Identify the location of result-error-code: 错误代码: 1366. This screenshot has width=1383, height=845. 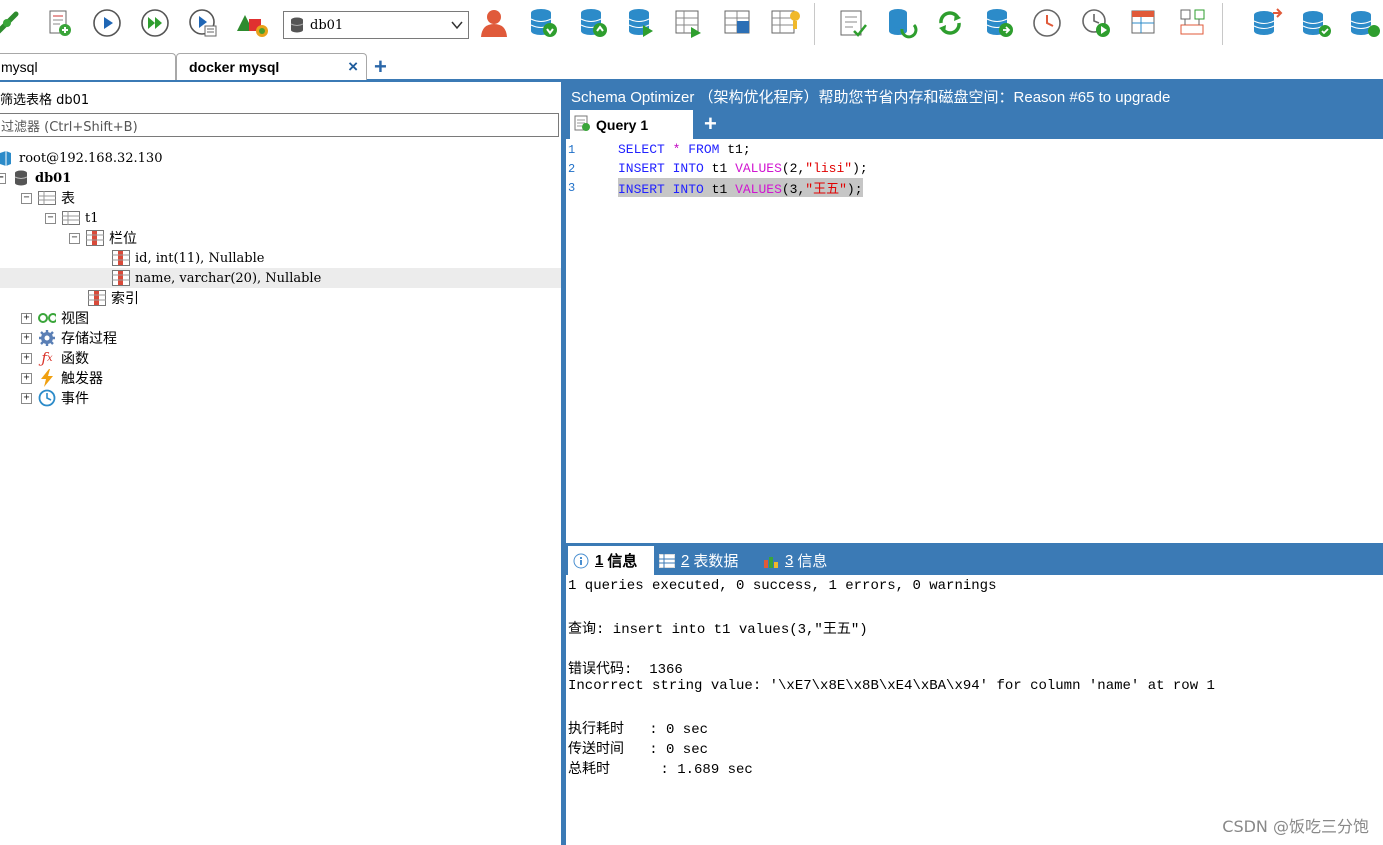
(625, 670).